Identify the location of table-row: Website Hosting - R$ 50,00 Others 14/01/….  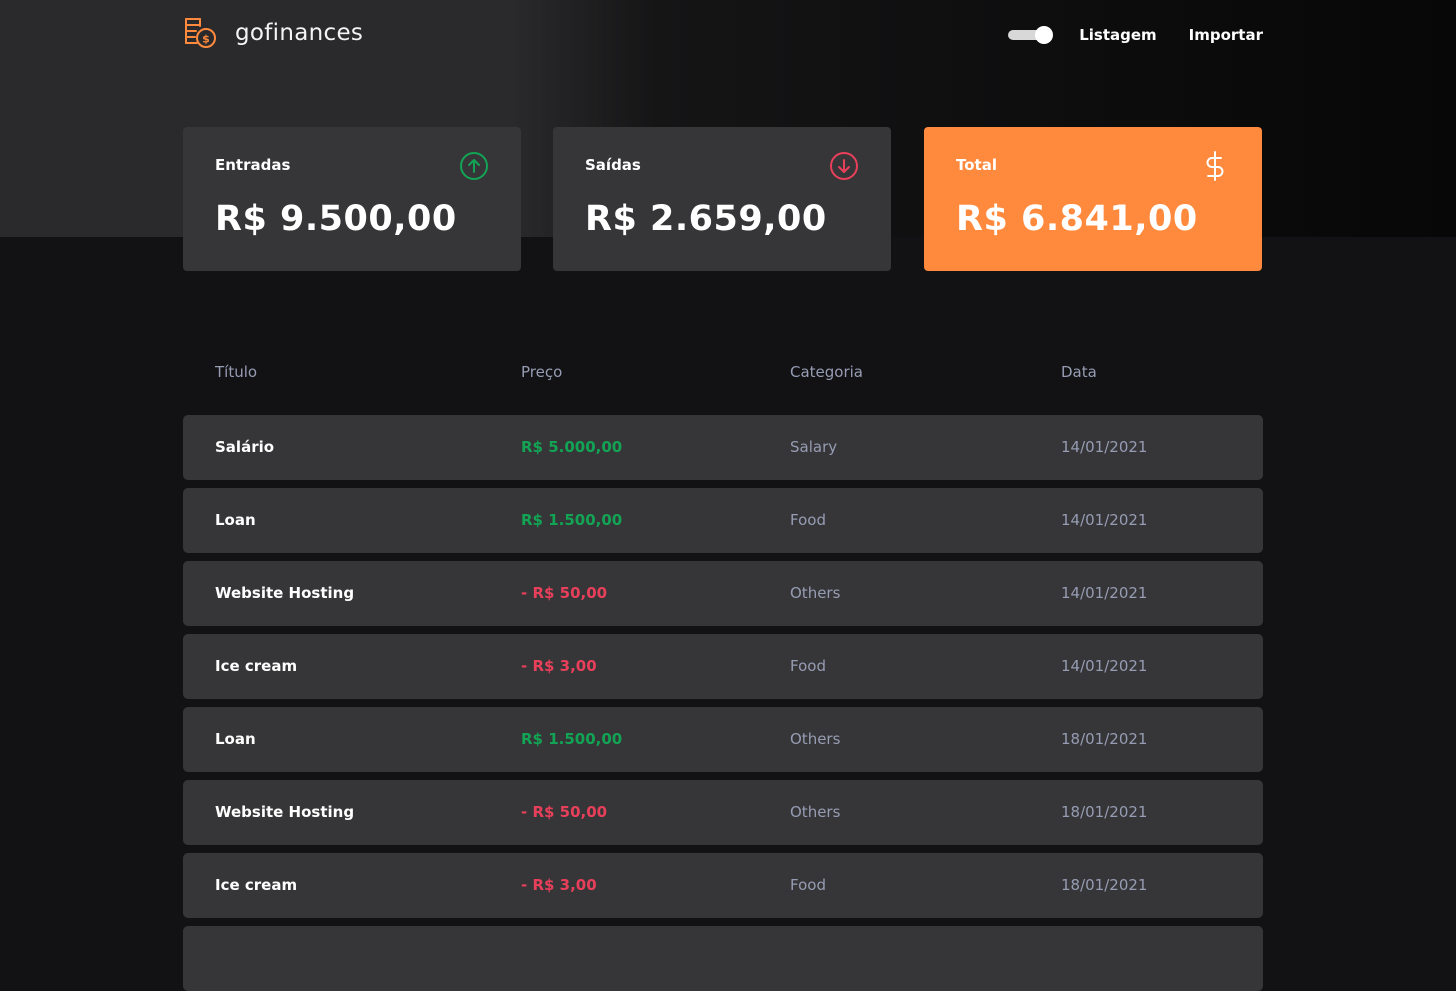
(723, 593).